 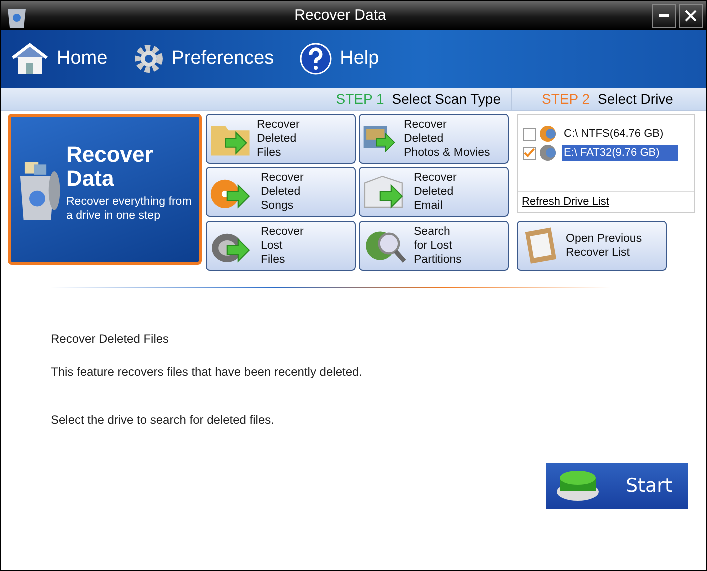 What do you see at coordinates (110, 339) in the screenshot?
I see `feature-title: Recover Deleted Files` at bounding box center [110, 339].